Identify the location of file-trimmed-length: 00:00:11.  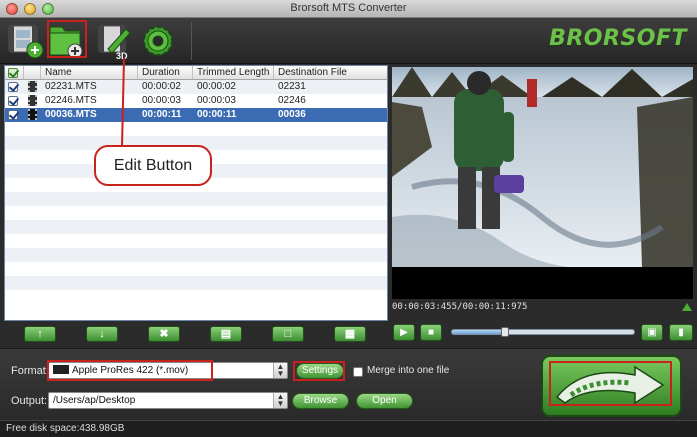
(217, 114).